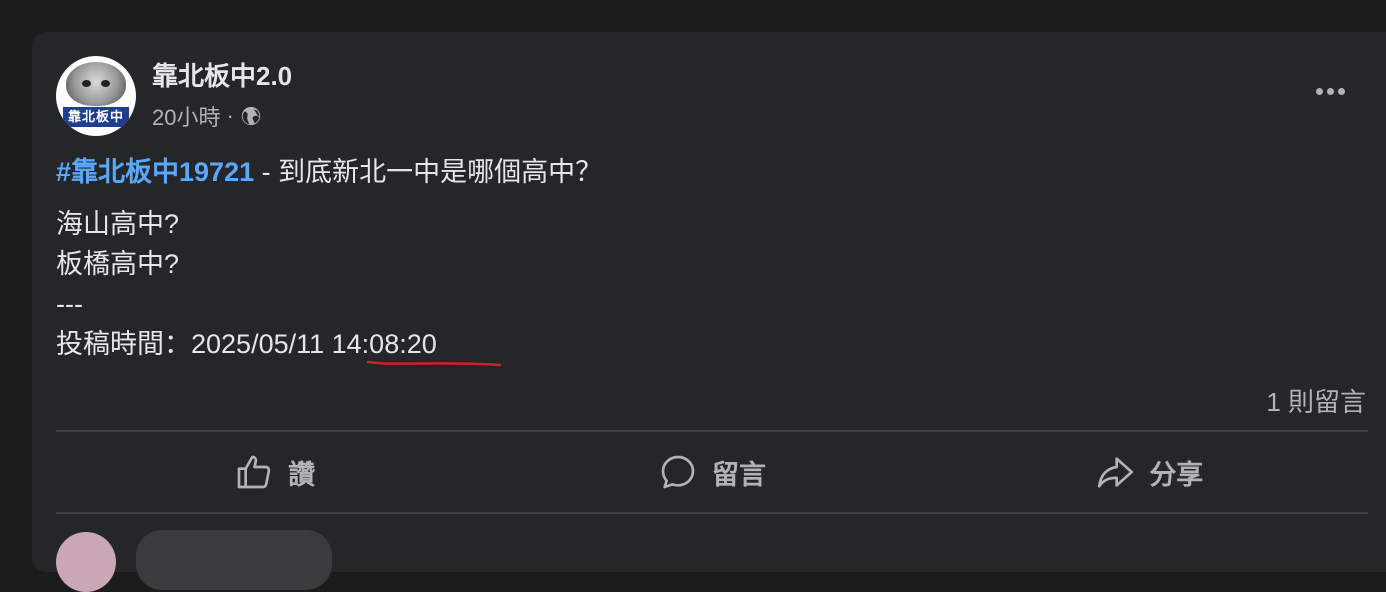 The width and height of the screenshot is (1386, 592). What do you see at coordinates (434, 363) in the screenshot?
I see `red-underline-annotation` at bounding box center [434, 363].